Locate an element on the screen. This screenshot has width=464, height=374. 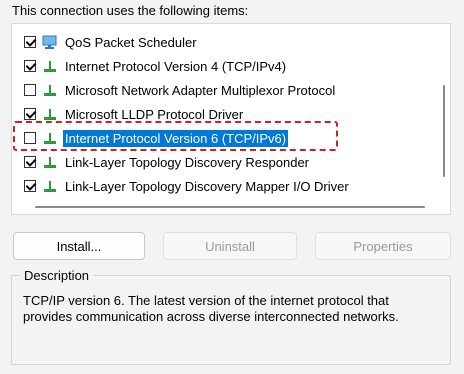
list-item-lldp-protocol-driver: Microsoft LLDP Protocol Driver is located at coordinates (222, 114).